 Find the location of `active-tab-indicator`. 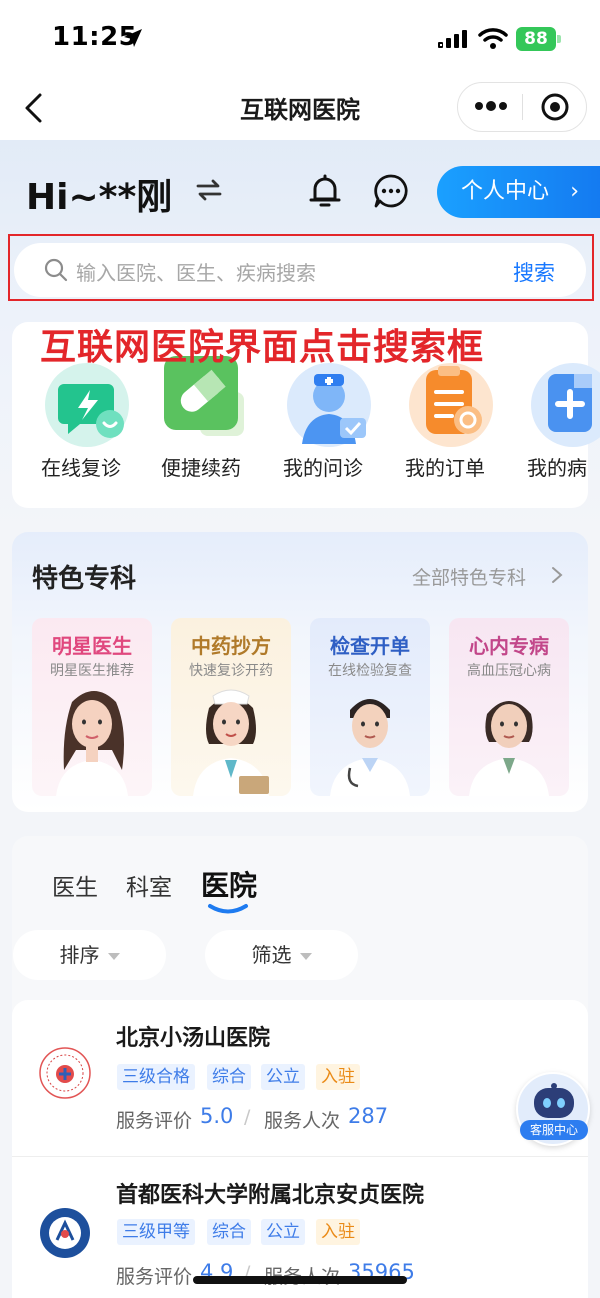

active-tab-indicator is located at coordinates (228, 909).